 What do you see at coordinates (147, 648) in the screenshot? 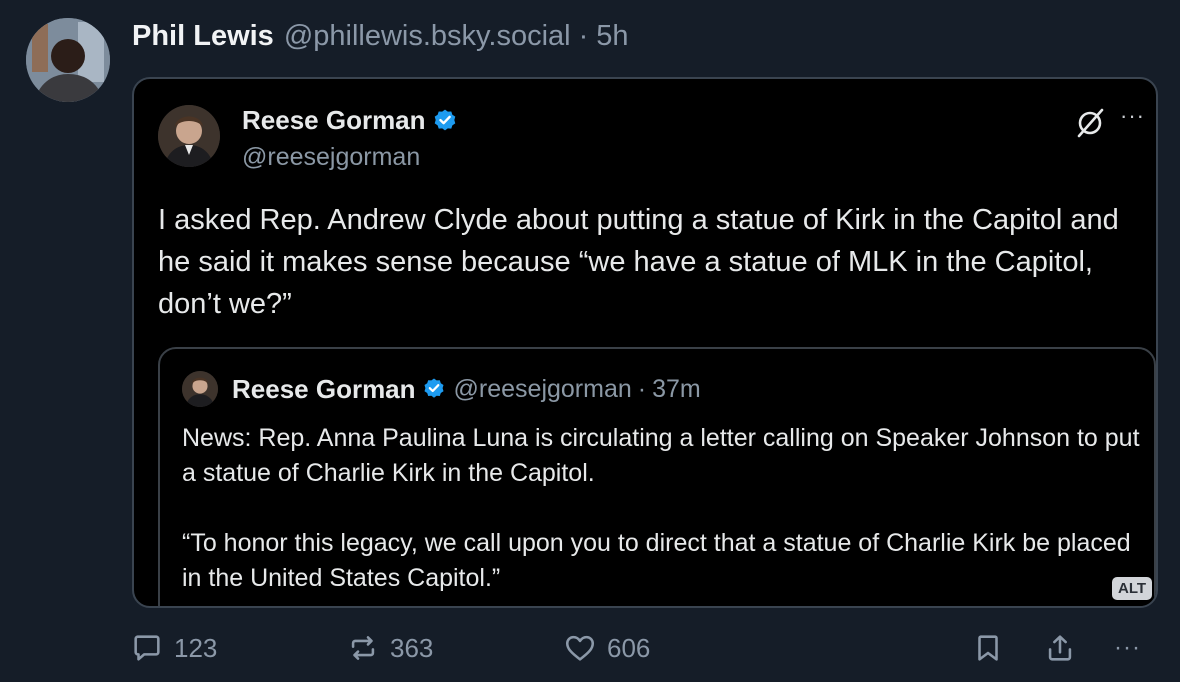
I see `reply-icon` at bounding box center [147, 648].